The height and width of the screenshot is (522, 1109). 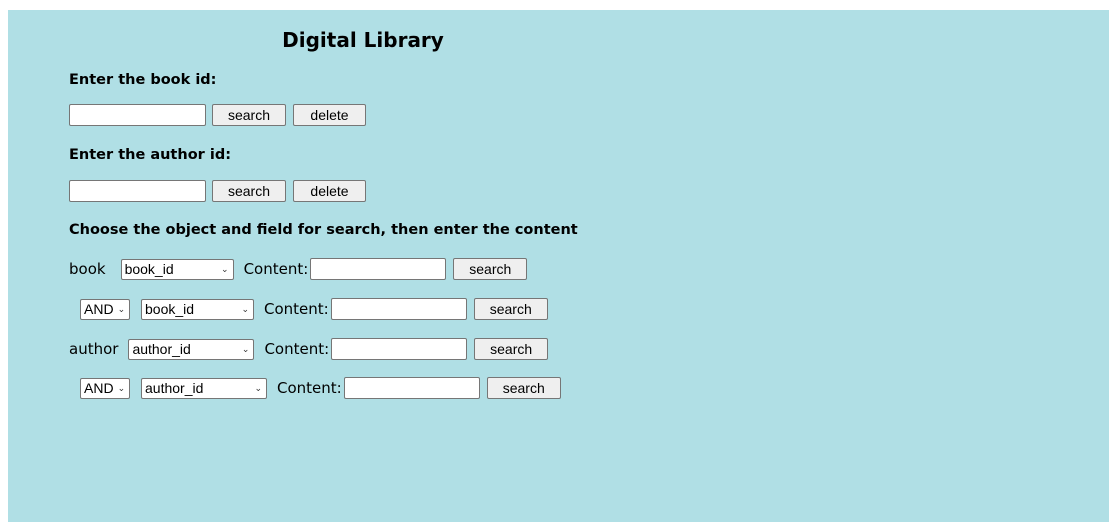 What do you see at coordinates (523, 388) in the screenshot?
I see `author-content-search-button-2: search` at bounding box center [523, 388].